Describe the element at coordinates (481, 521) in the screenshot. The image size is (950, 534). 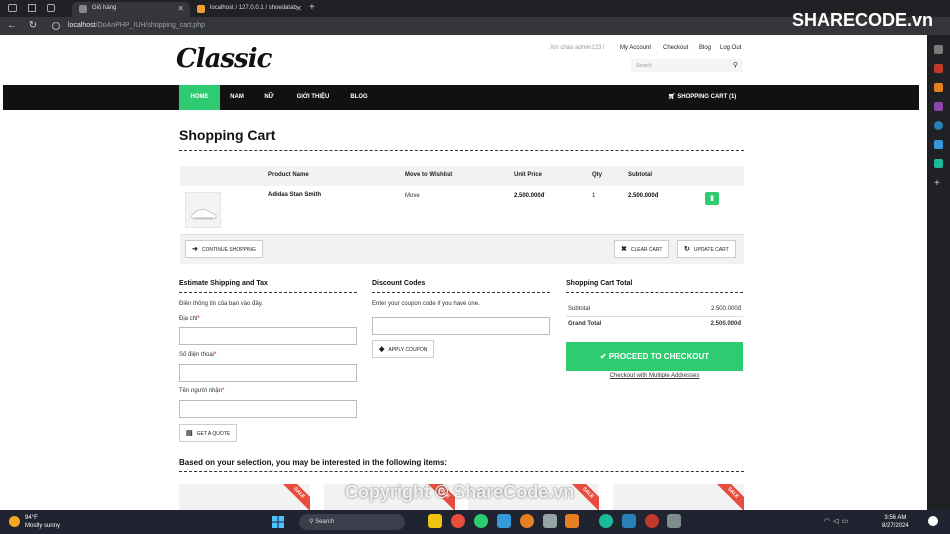
I see `chrome-profile-icon` at that location.